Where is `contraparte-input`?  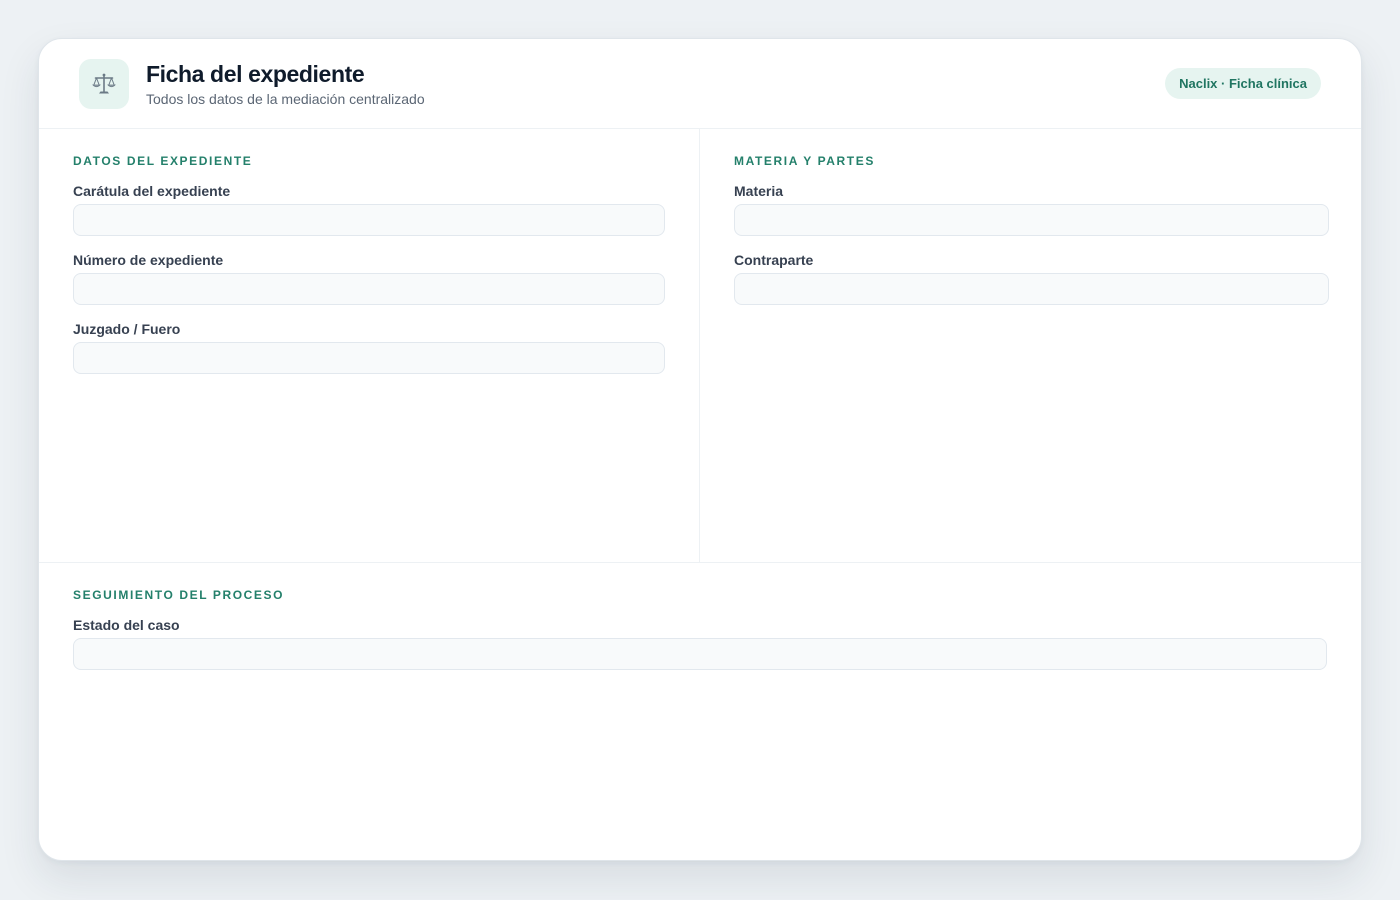 contraparte-input is located at coordinates (1031, 289).